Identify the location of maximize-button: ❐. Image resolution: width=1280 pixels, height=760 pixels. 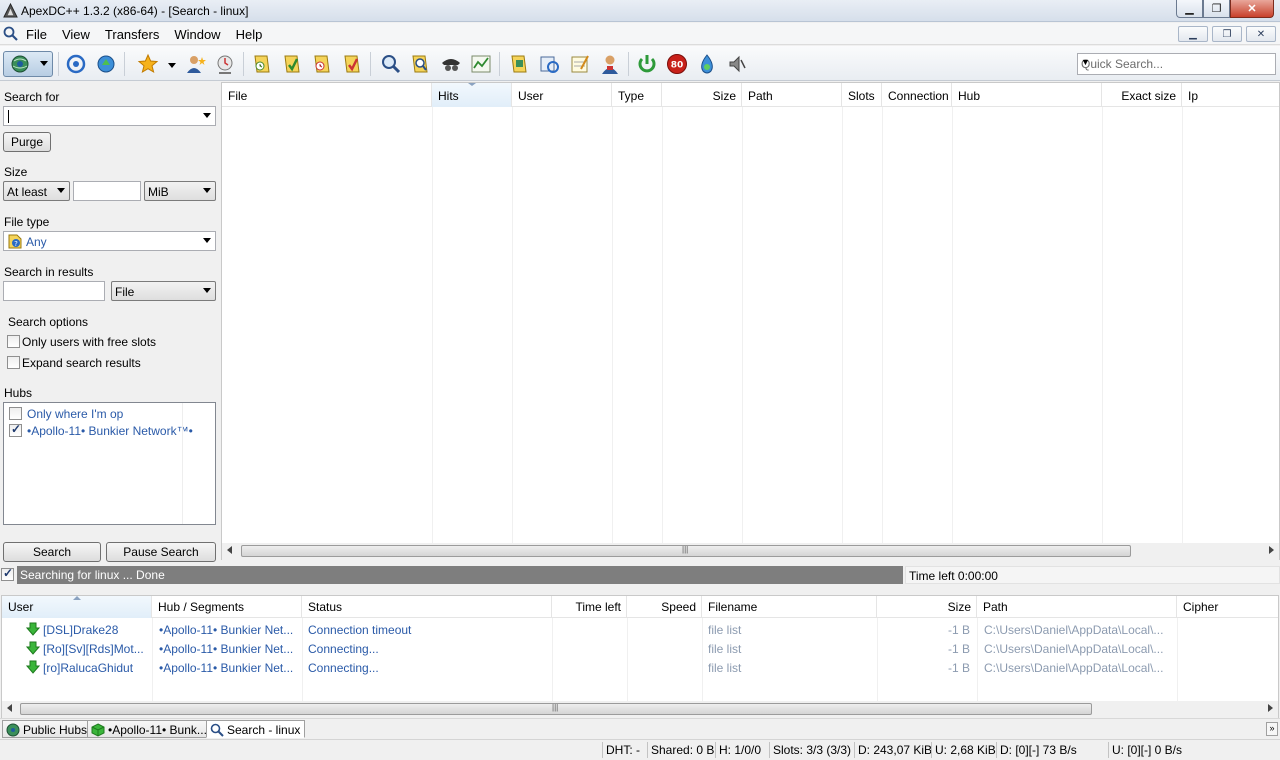
(1216, 9).